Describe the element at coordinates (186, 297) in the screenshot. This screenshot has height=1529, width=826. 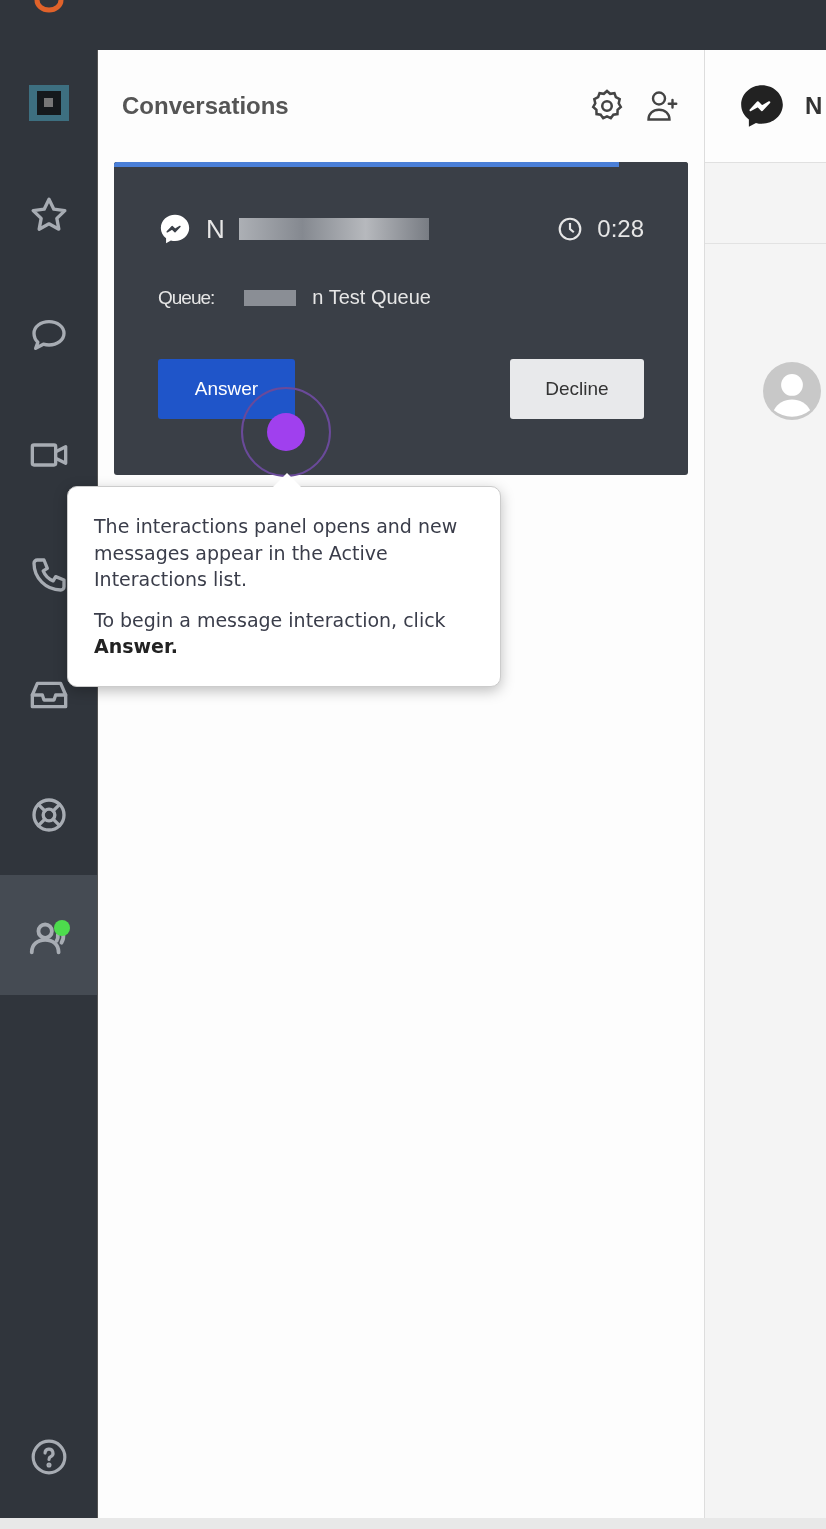
I see `queue-label: Queue:` at that location.